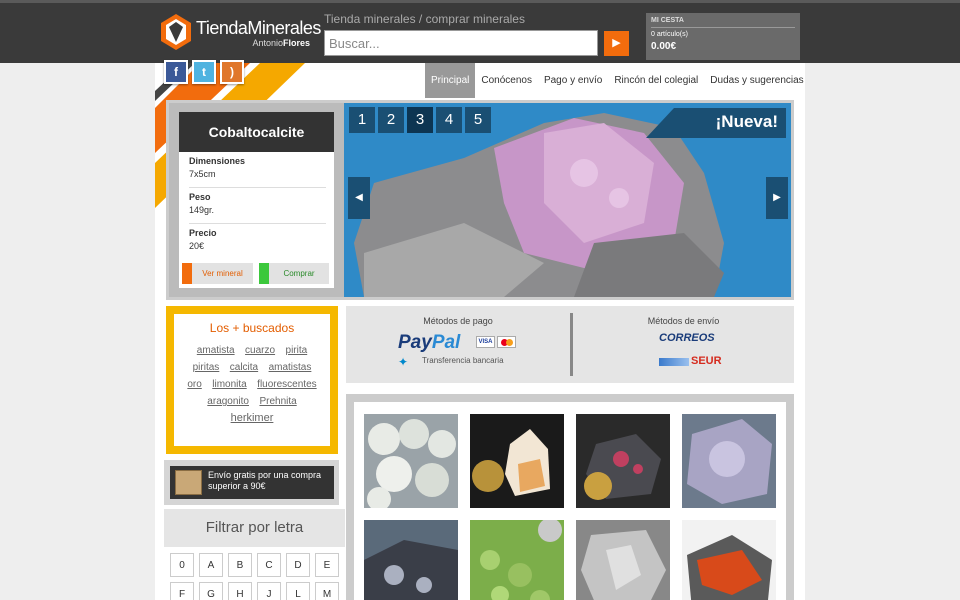 This screenshot has height=600, width=960. What do you see at coordinates (286, 384) in the screenshot?
I see `tag-link: fluorescentes` at bounding box center [286, 384].